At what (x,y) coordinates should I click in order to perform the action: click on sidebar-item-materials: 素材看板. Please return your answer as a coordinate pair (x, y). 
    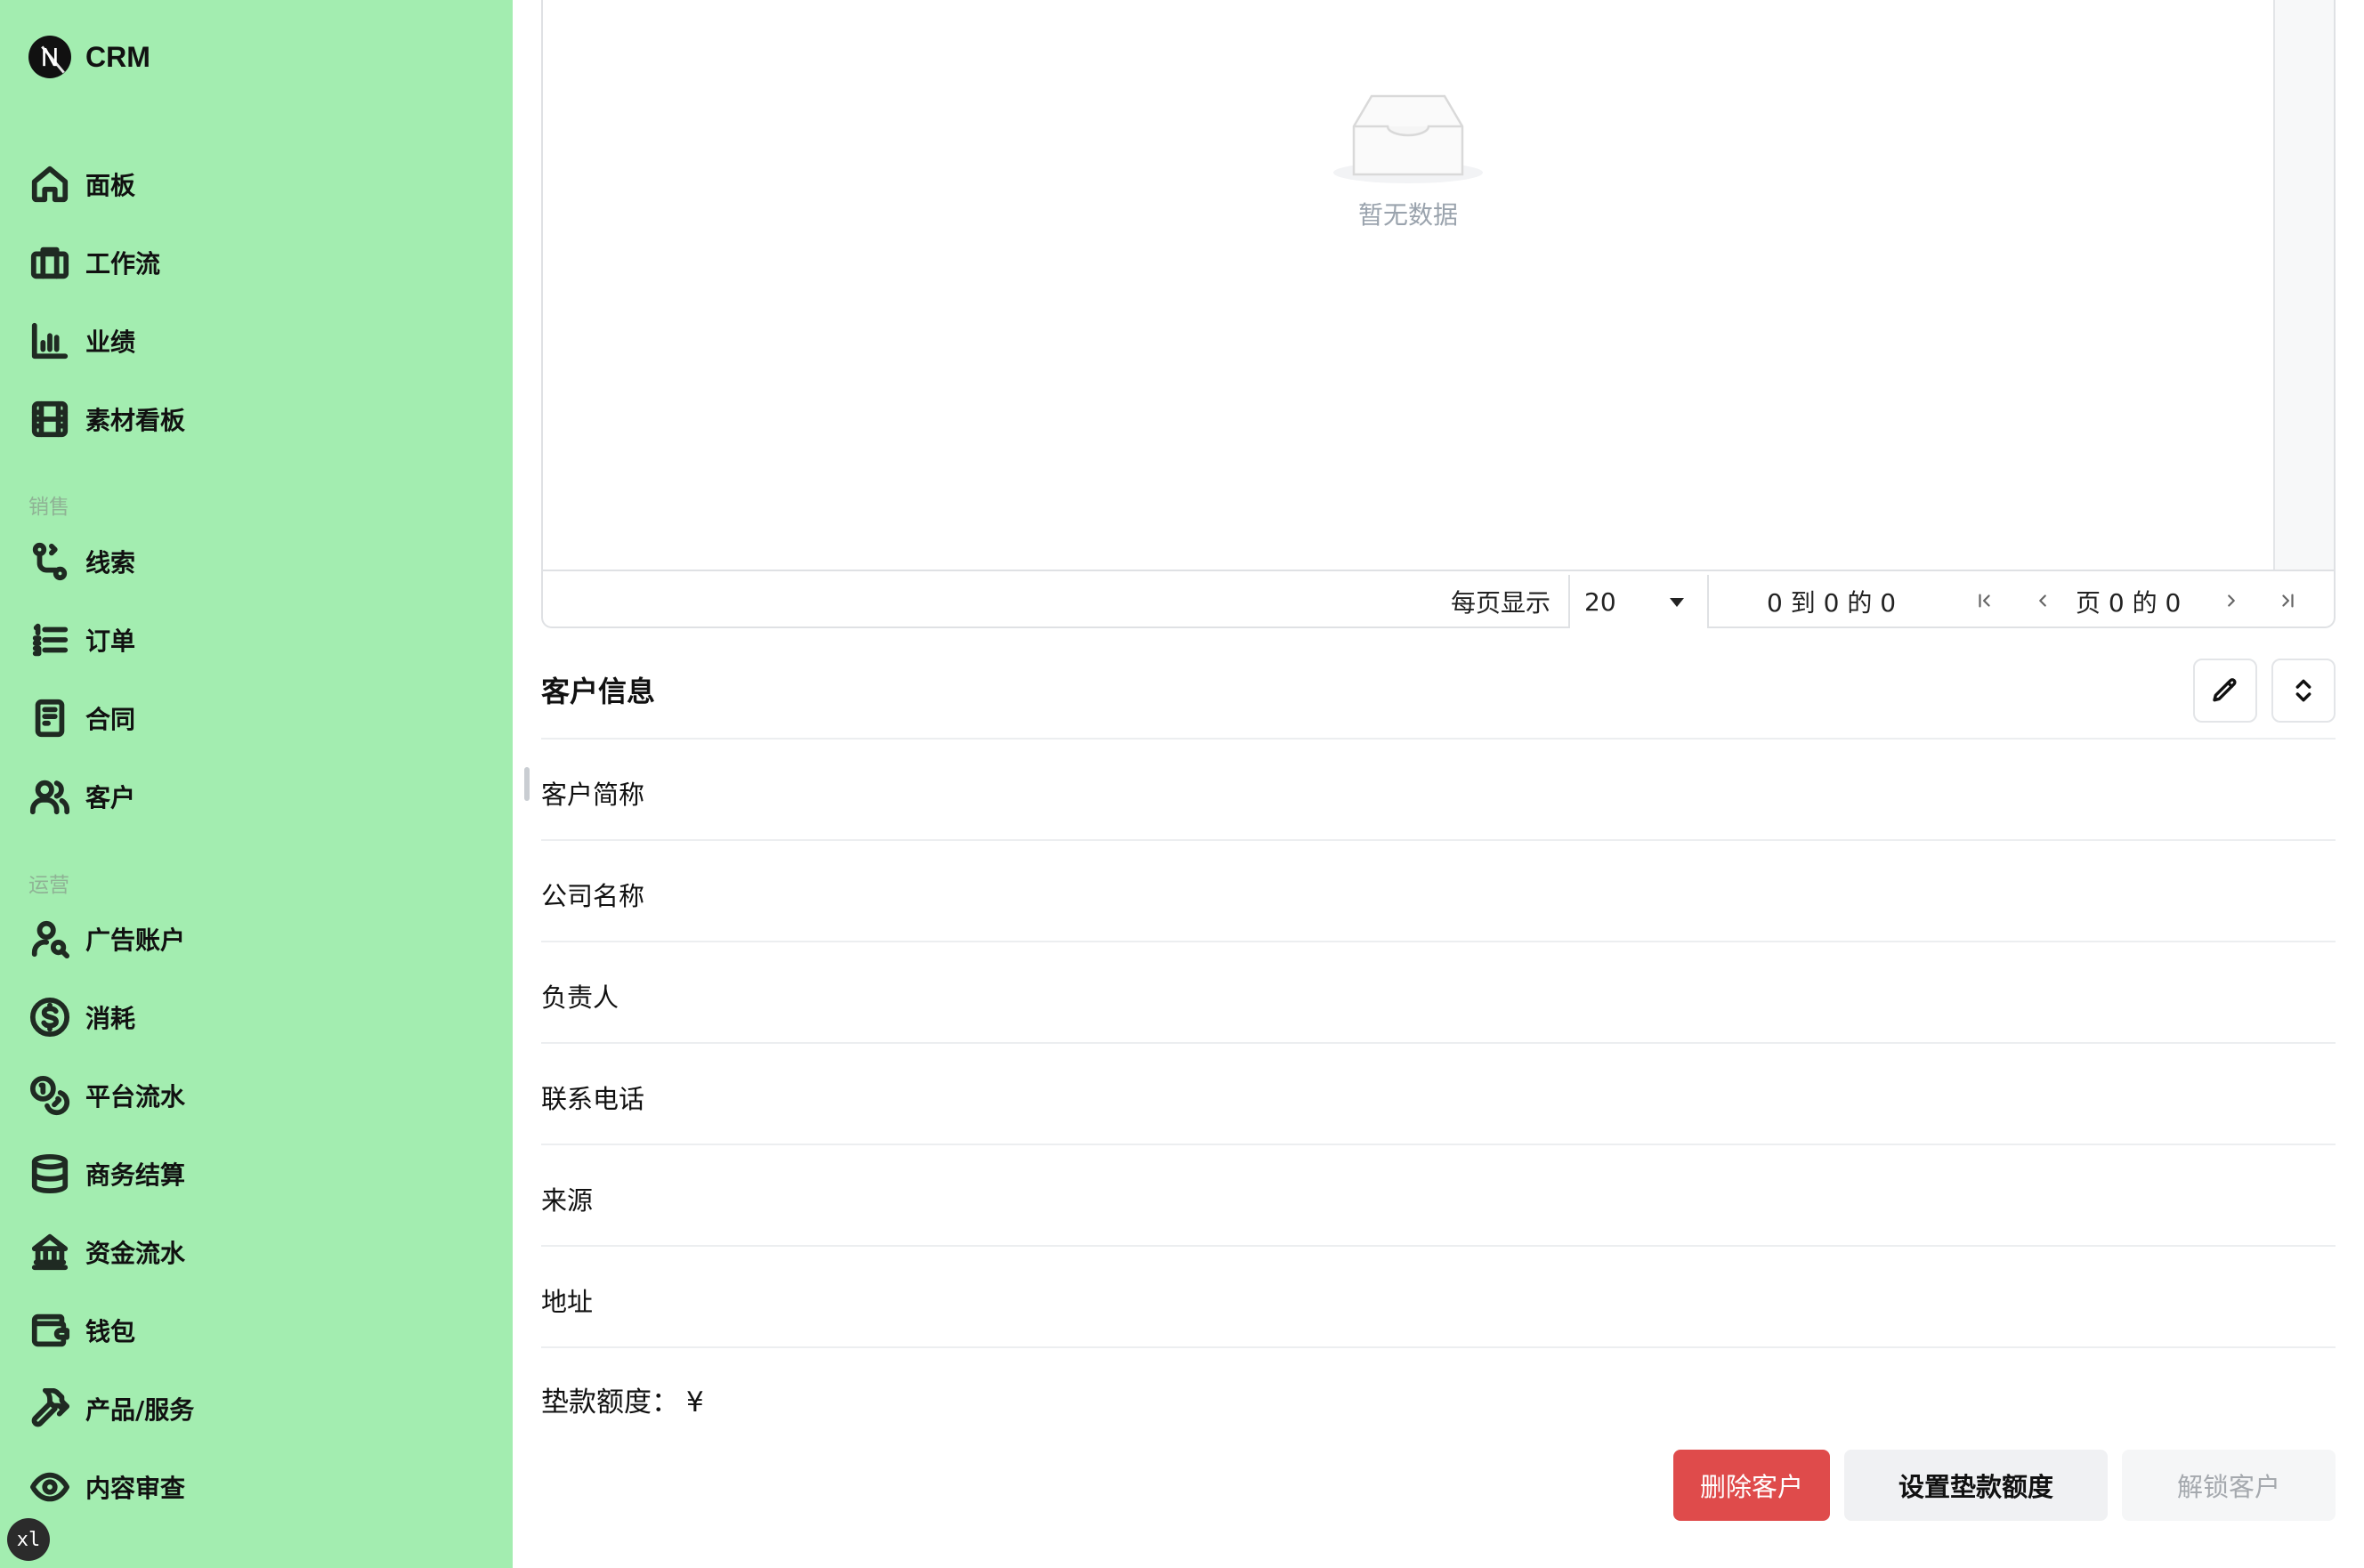
    Looking at the image, I should click on (106, 419).